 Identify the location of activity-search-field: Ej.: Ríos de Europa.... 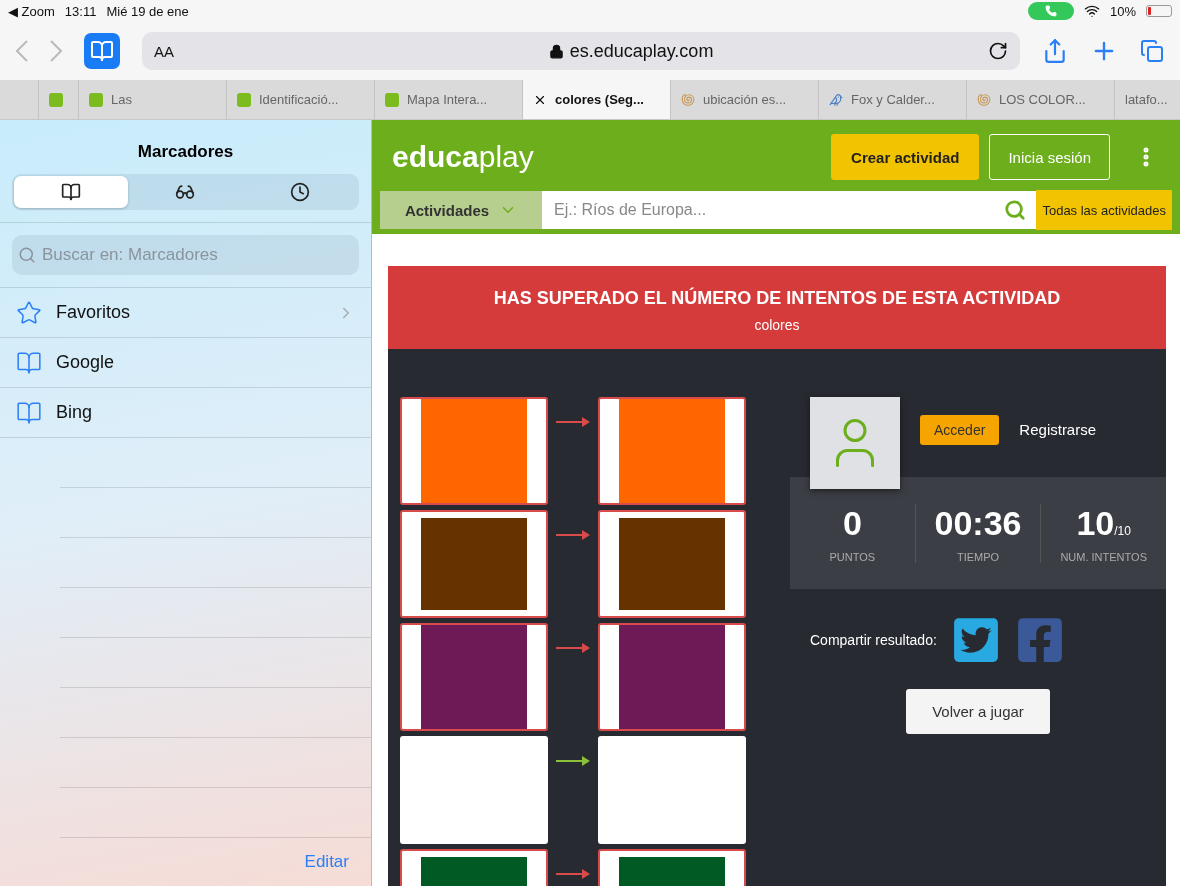
(789, 210).